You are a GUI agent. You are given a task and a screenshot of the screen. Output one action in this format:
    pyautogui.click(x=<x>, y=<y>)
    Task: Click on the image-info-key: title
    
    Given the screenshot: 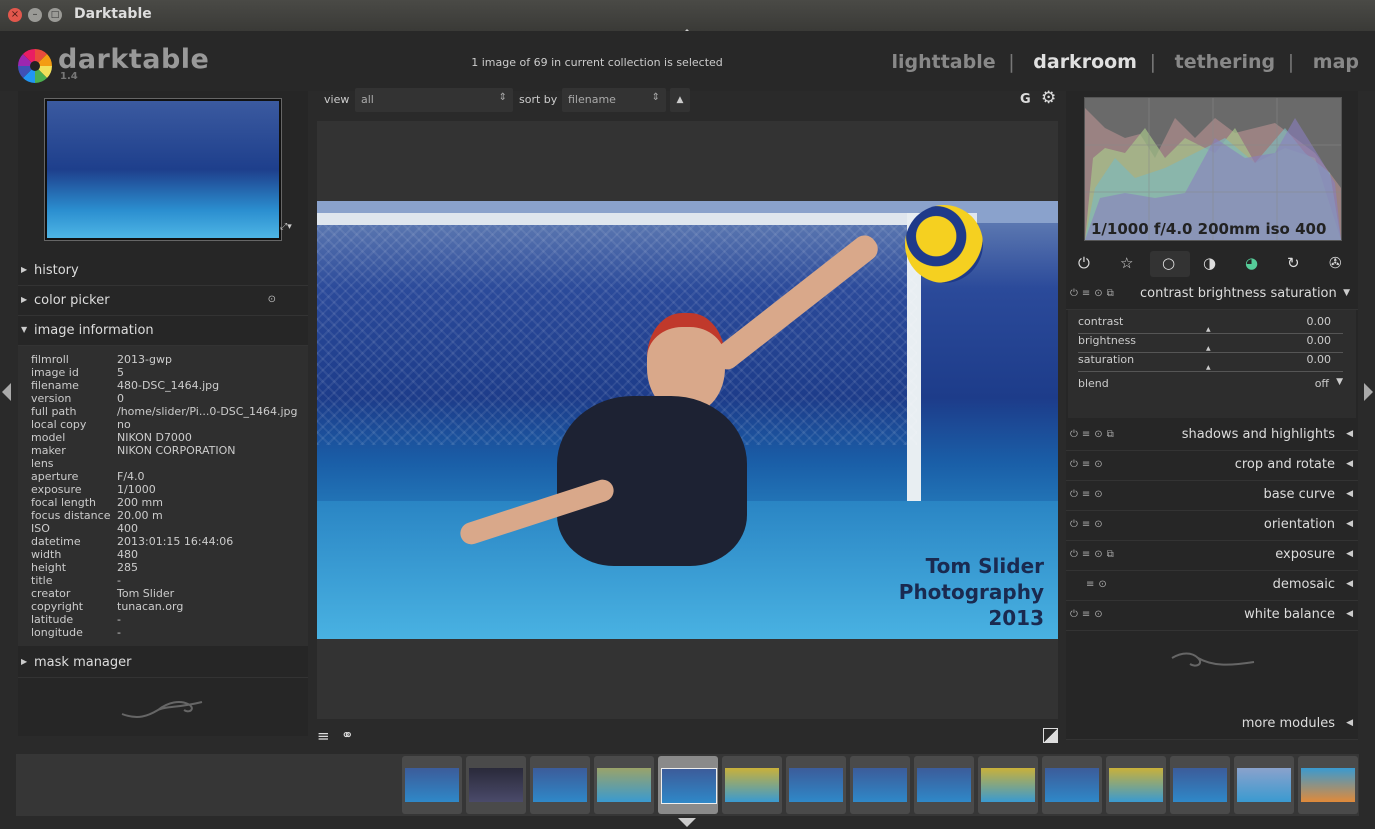 What is the action you would take?
    pyautogui.click(x=42, y=580)
    